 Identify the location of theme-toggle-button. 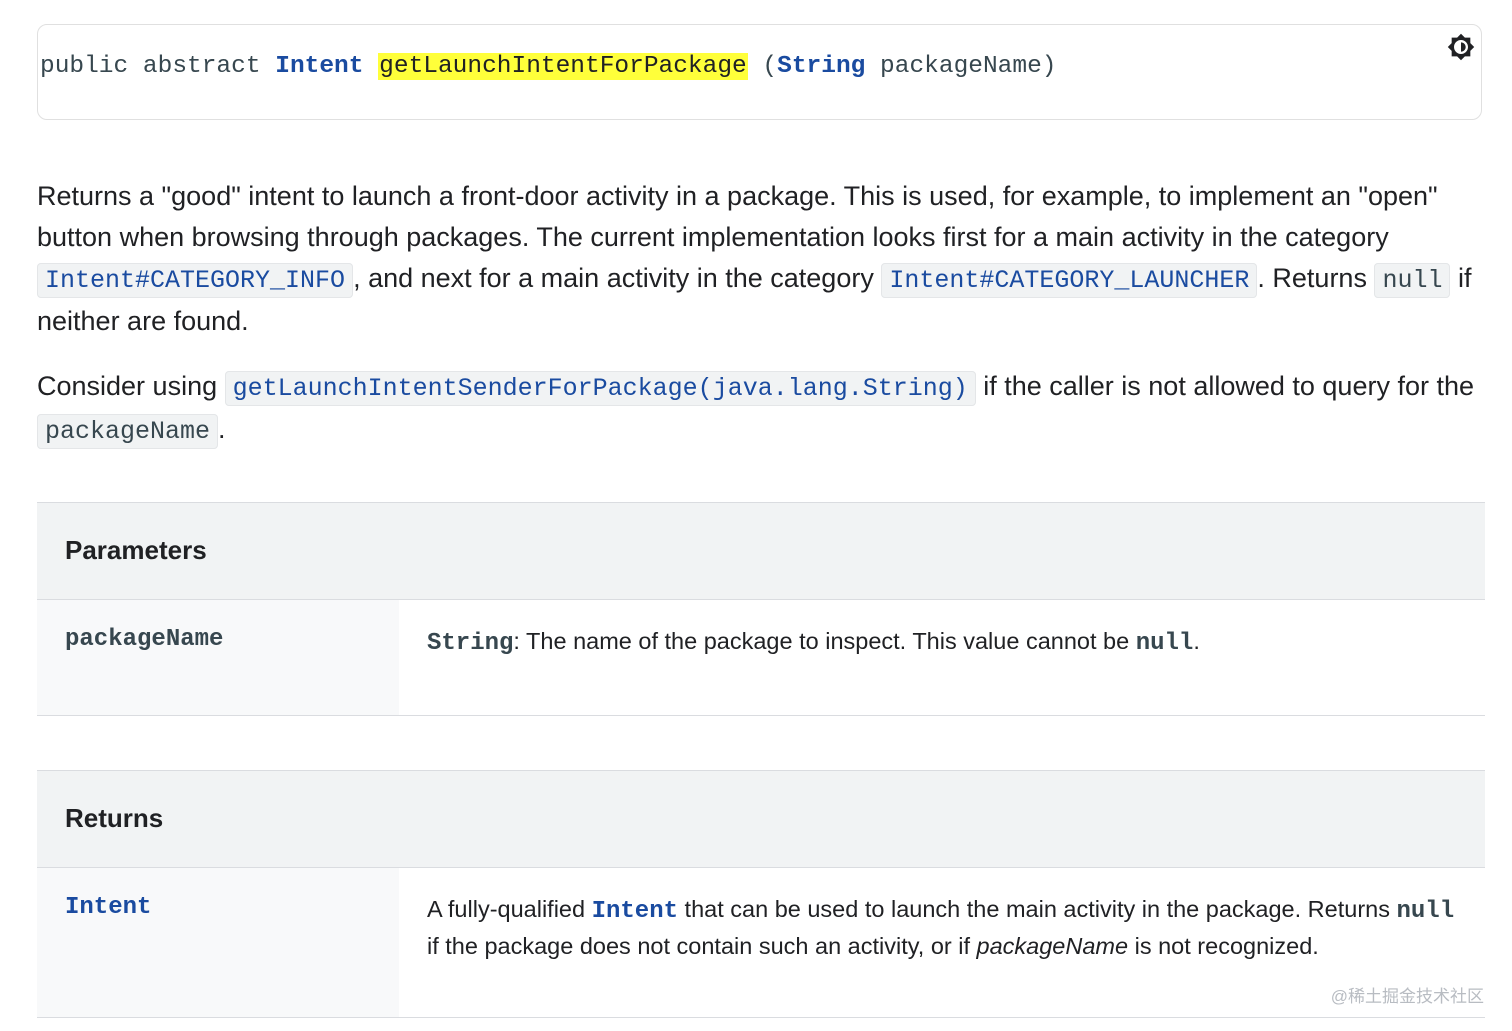
(1461, 47).